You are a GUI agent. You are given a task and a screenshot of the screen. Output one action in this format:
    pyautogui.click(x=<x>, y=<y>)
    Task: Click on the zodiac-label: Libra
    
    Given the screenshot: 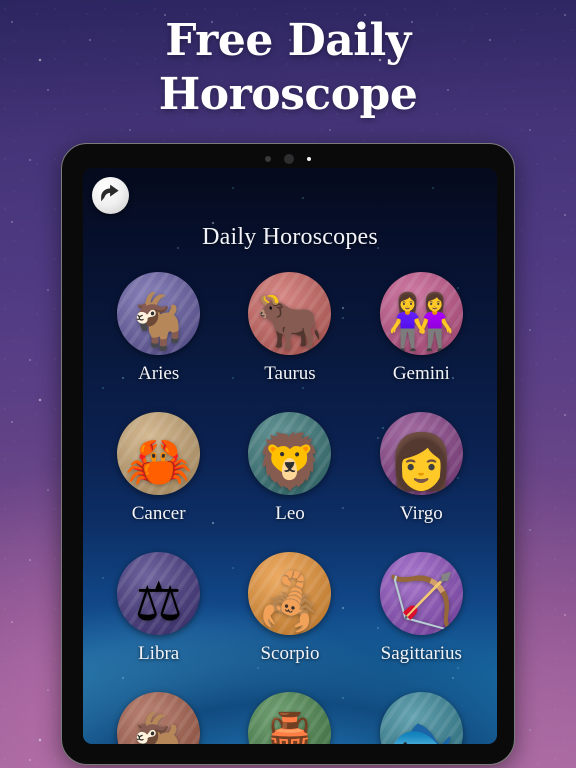 What is the action you would take?
    pyautogui.click(x=159, y=653)
    